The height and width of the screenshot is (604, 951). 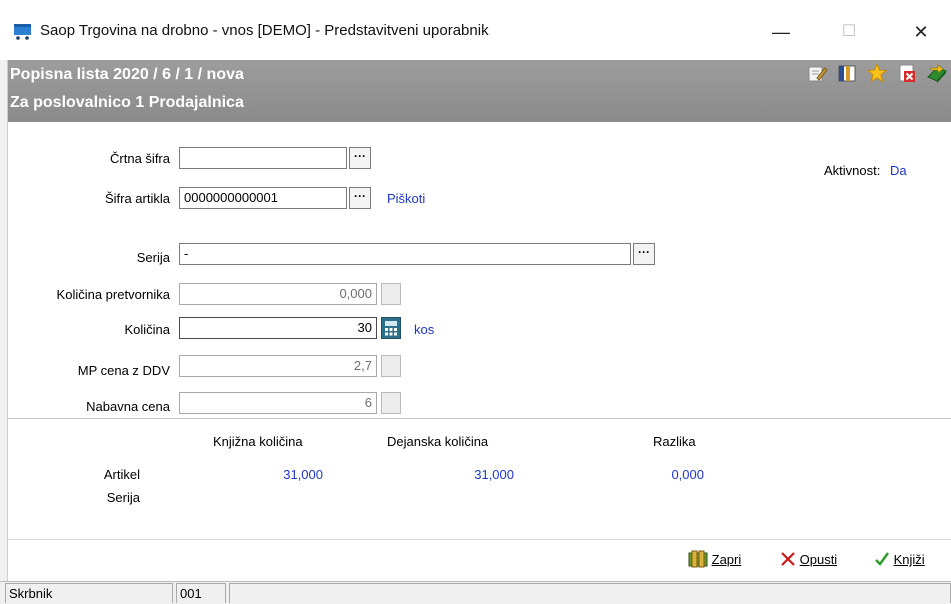 I want to click on activity-field: Aktivnost: Da, so click(x=865, y=170).